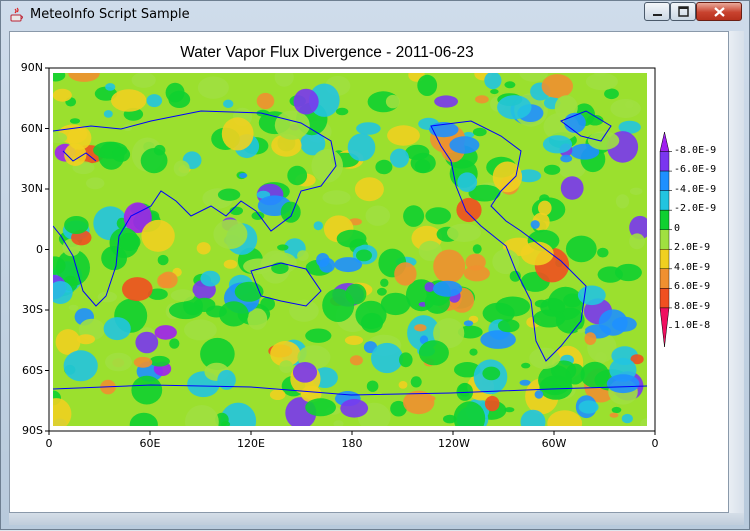 This screenshot has height=531, width=750. Describe the element at coordinates (692, 326) in the screenshot. I see `colorbar-label: 1.0E-8` at that location.